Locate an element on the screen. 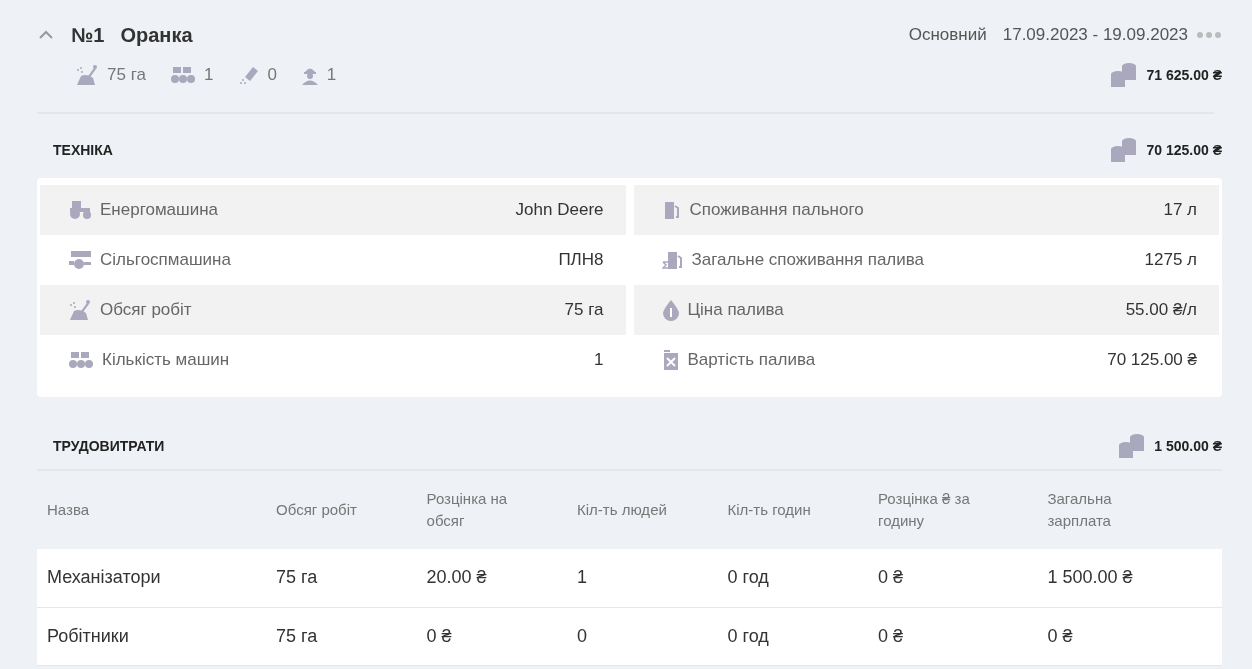  stat-value: 0 is located at coordinates (272, 75).